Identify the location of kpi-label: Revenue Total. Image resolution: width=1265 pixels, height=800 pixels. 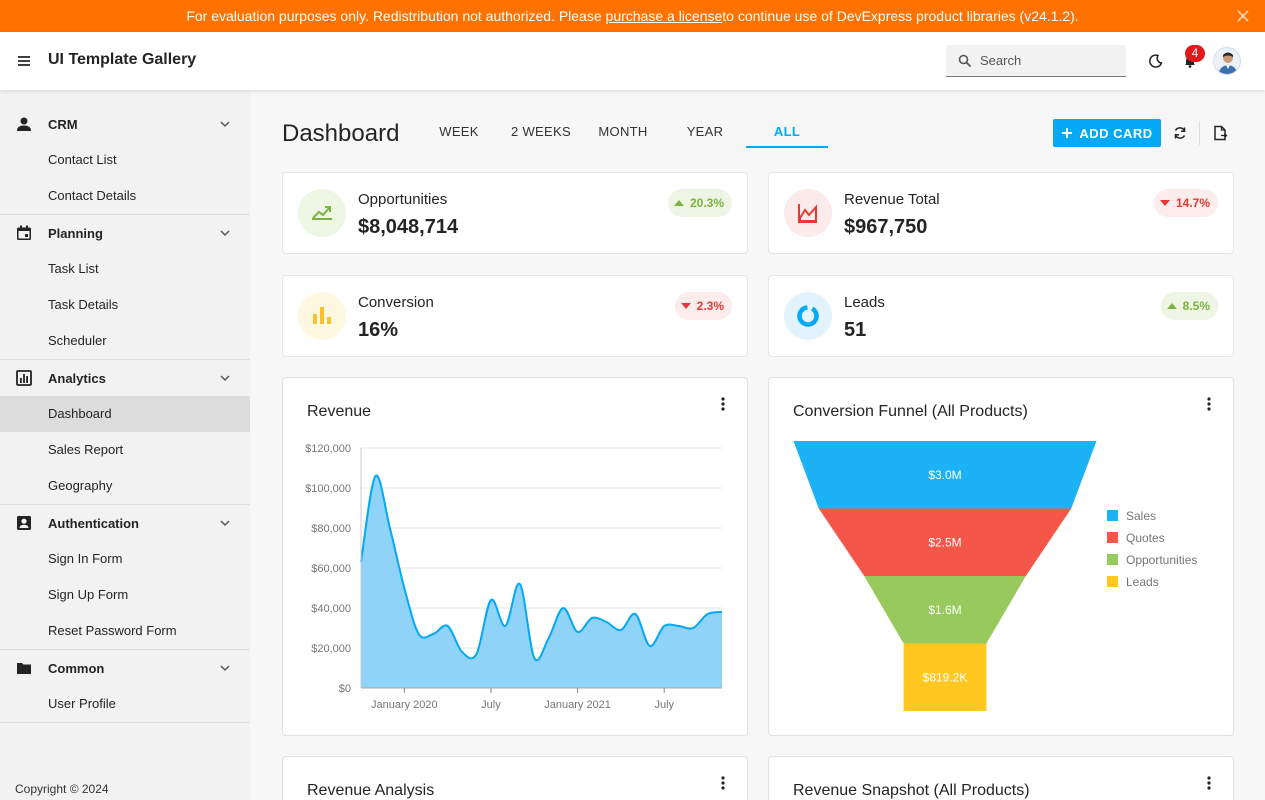
(892, 199).